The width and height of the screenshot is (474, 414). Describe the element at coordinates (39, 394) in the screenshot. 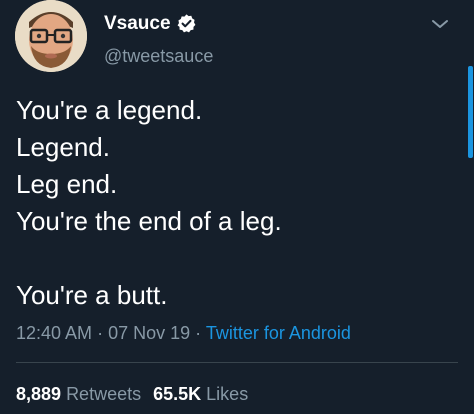

I see `retweets-count: 8,889` at that location.